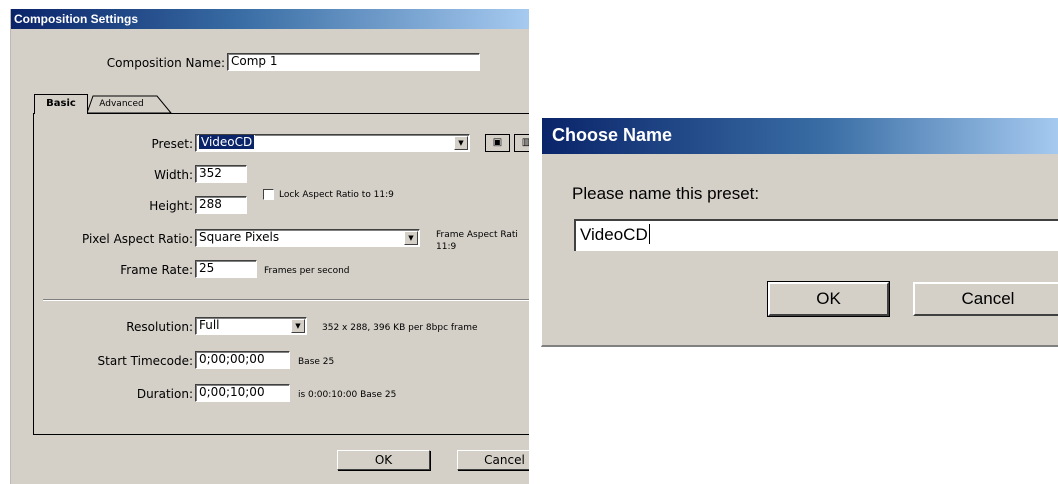  I want to click on tab-basic: Basic, so click(61, 104).